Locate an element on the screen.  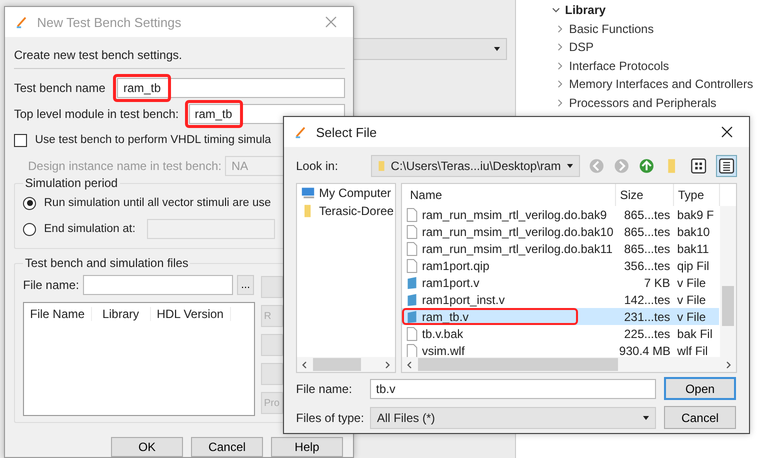
column-header: HDL Version is located at coordinates (190, 314).